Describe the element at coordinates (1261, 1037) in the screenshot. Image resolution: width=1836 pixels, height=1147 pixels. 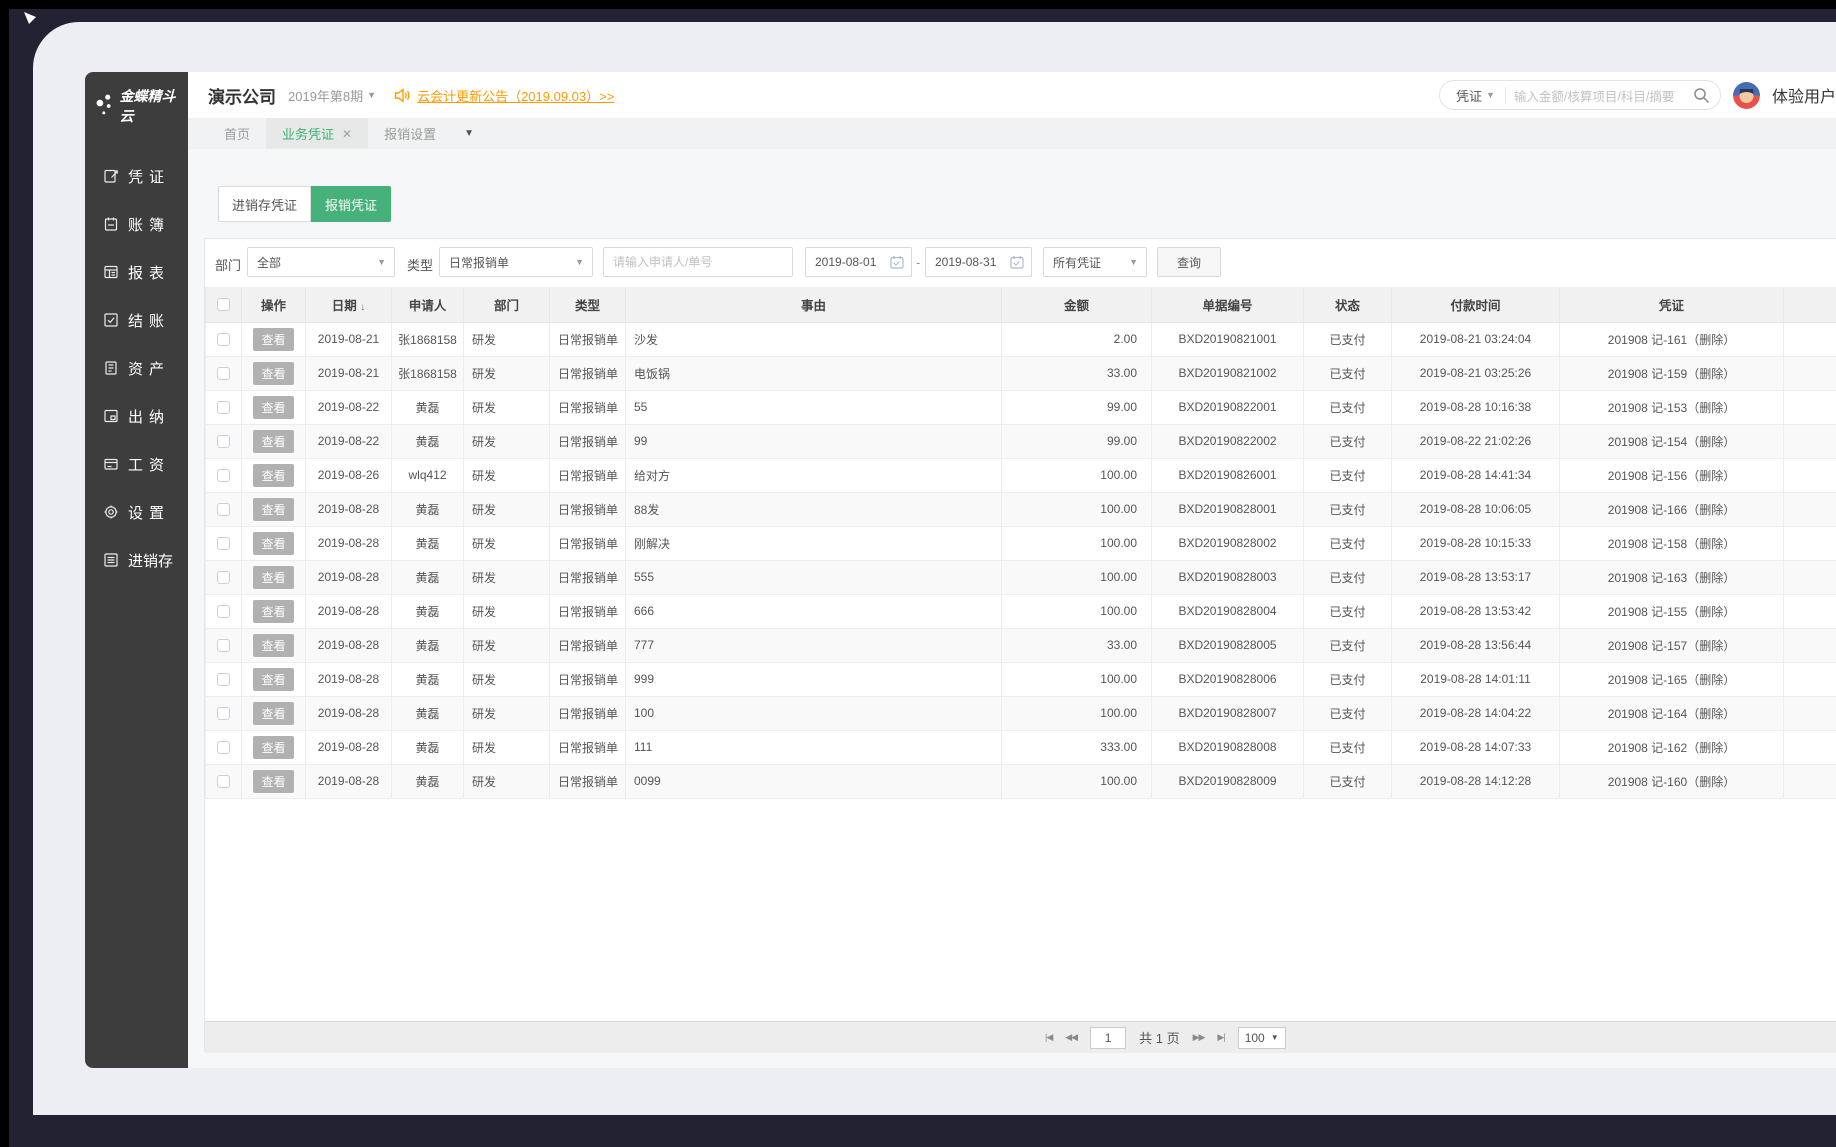
I see `page-size-select: 100 ▼` at that location.